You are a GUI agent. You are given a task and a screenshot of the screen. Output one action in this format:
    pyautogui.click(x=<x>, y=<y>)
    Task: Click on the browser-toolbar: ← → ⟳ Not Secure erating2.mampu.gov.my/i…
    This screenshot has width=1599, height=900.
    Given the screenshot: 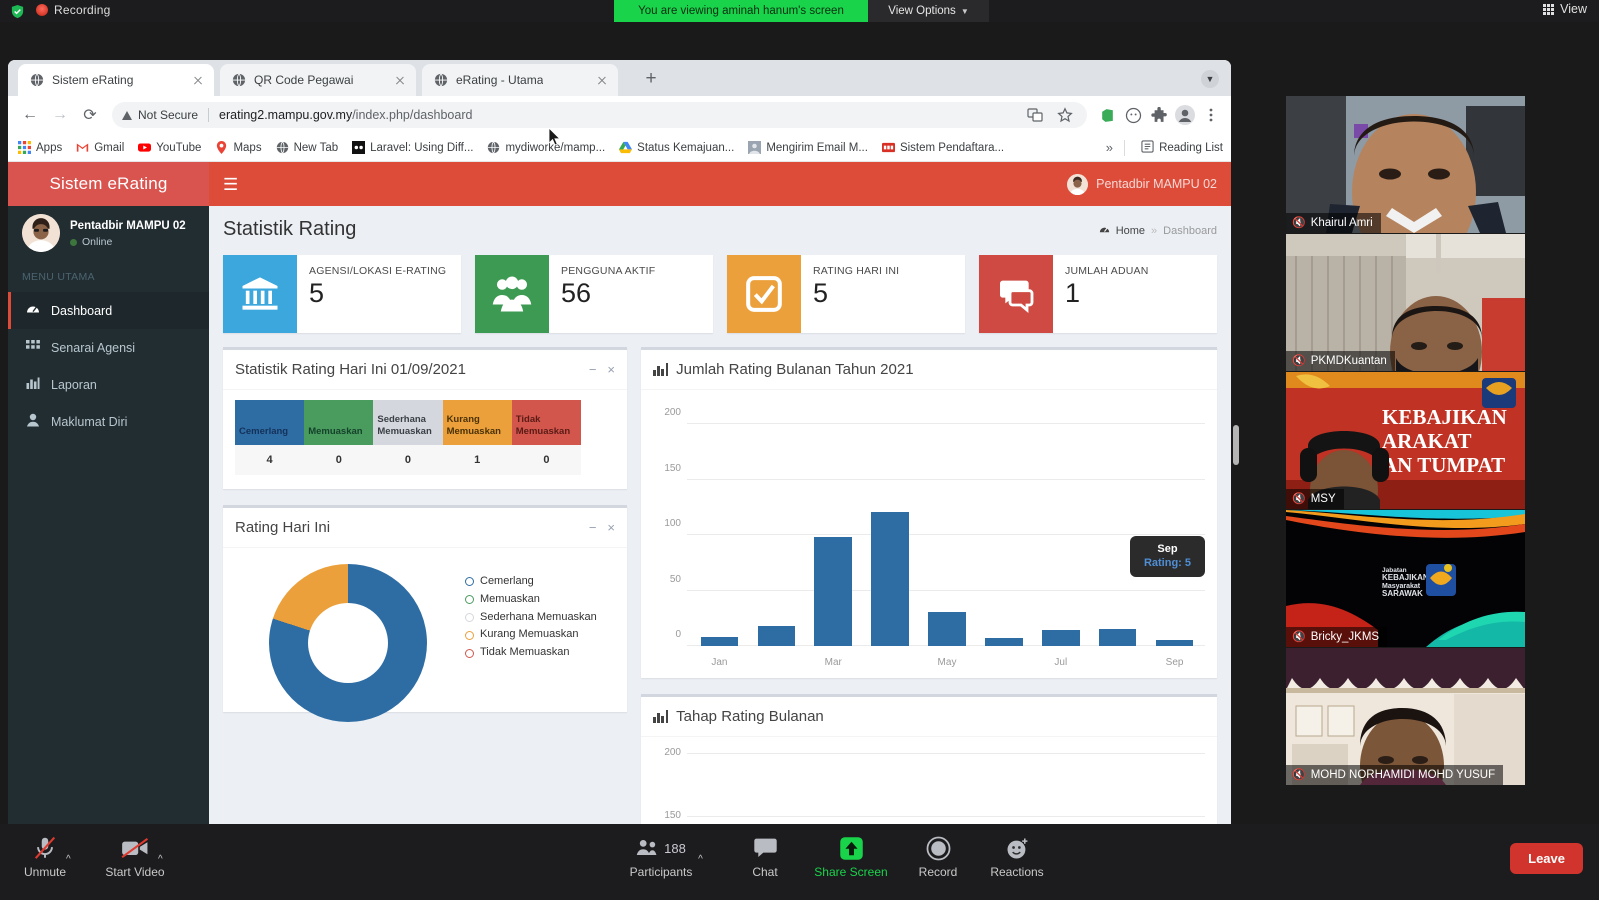 What is the action you would take?
    pyautogui.click(x=619, y=115)
    